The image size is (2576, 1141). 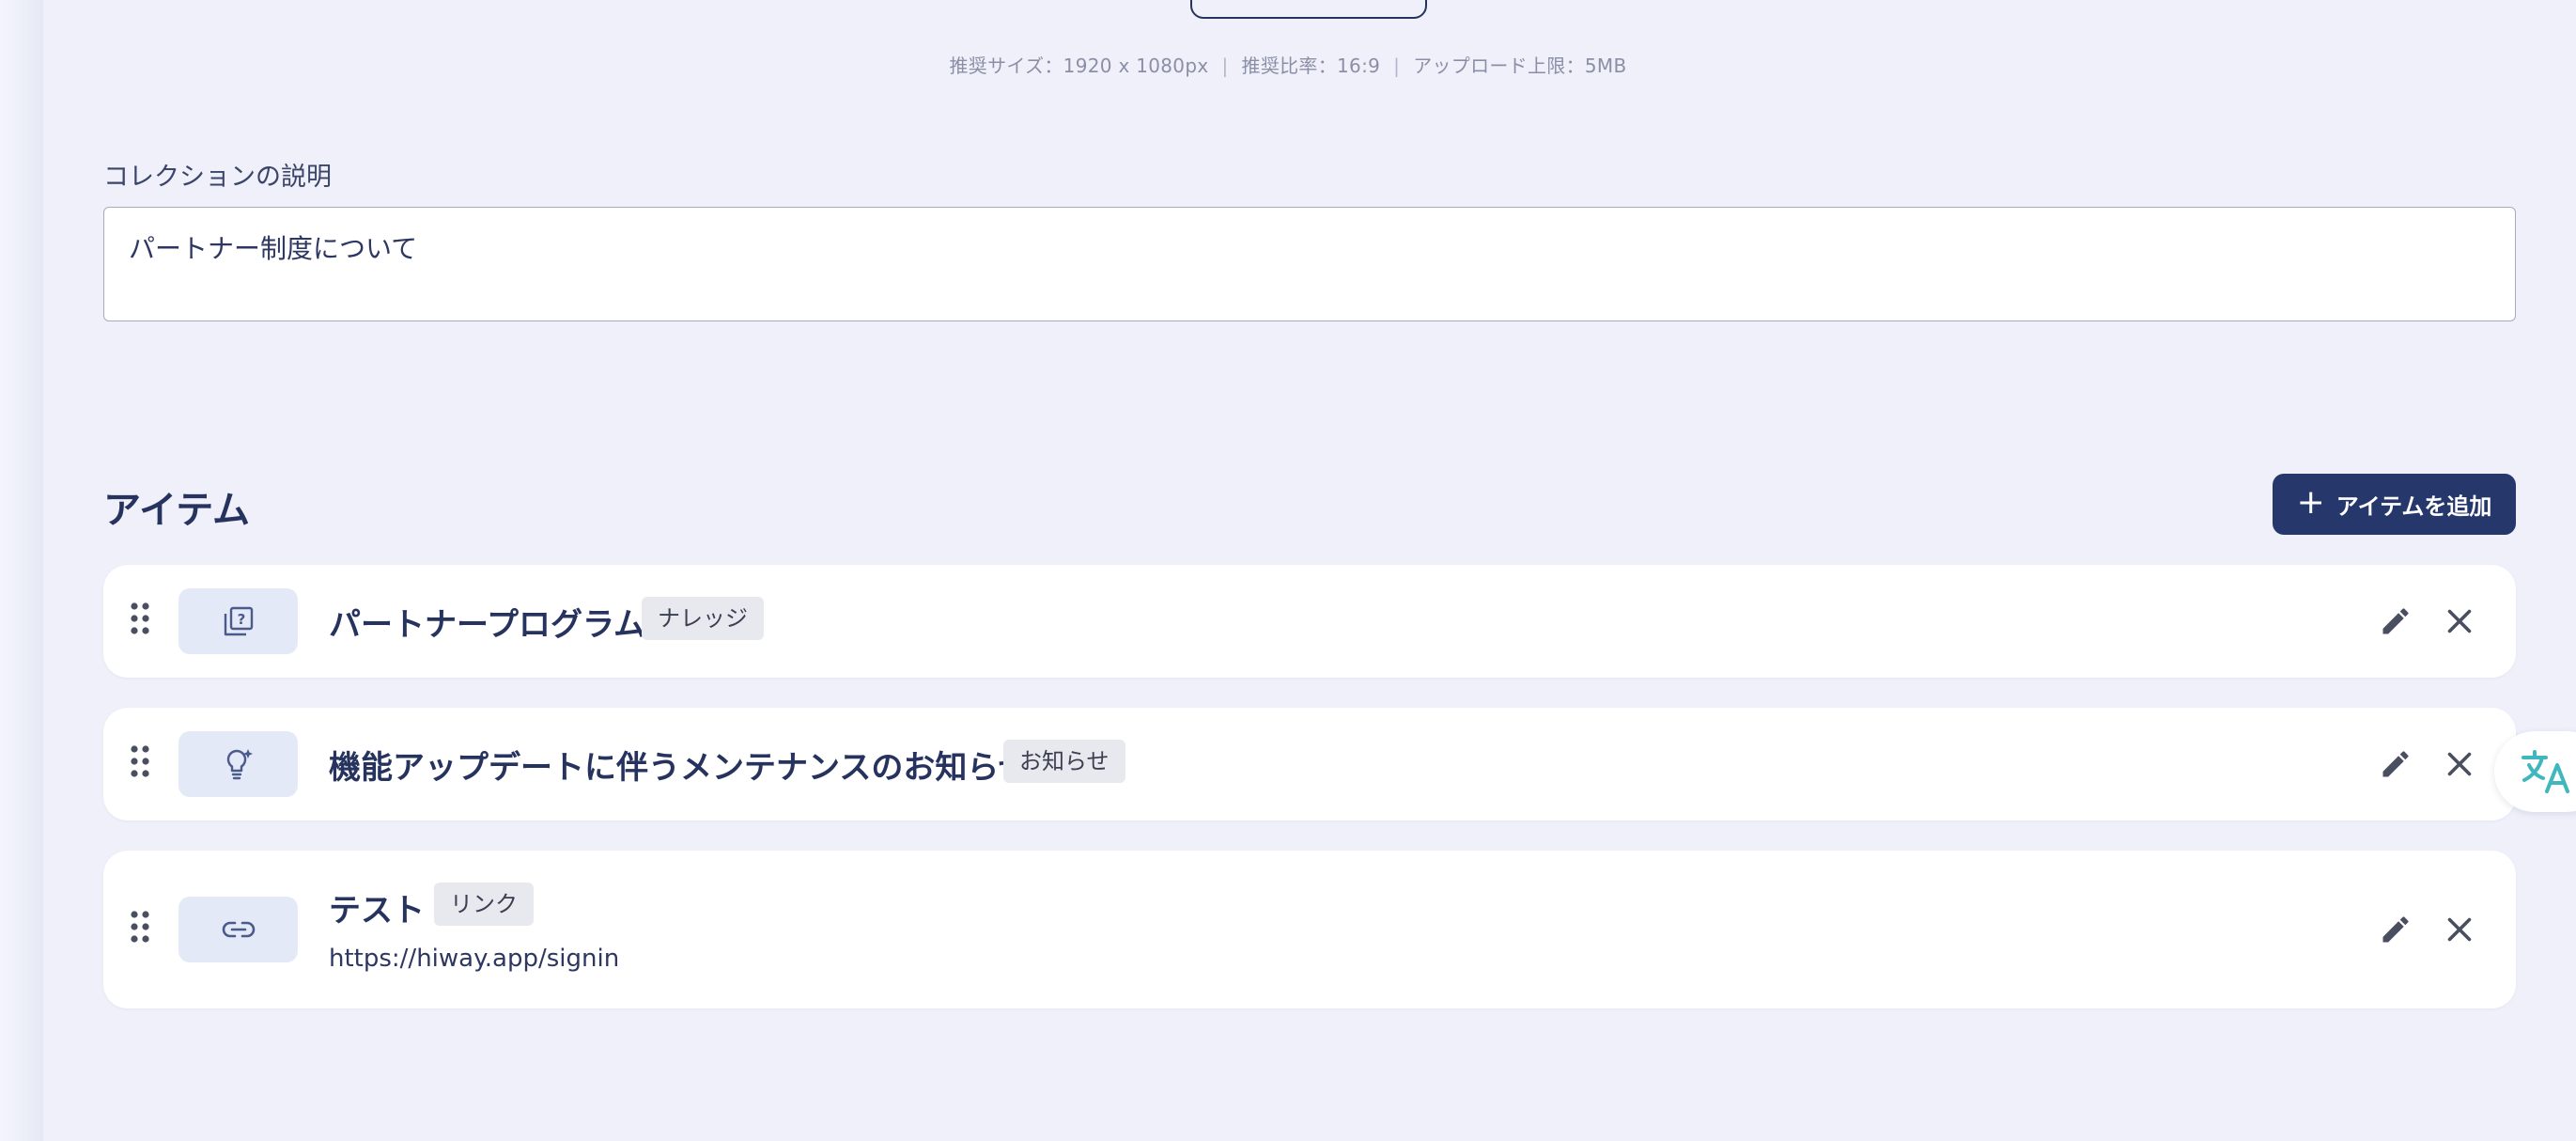 I want to click on upload-hint-ratio: 推奨比率：16:9, so click(x=1311, y=66).